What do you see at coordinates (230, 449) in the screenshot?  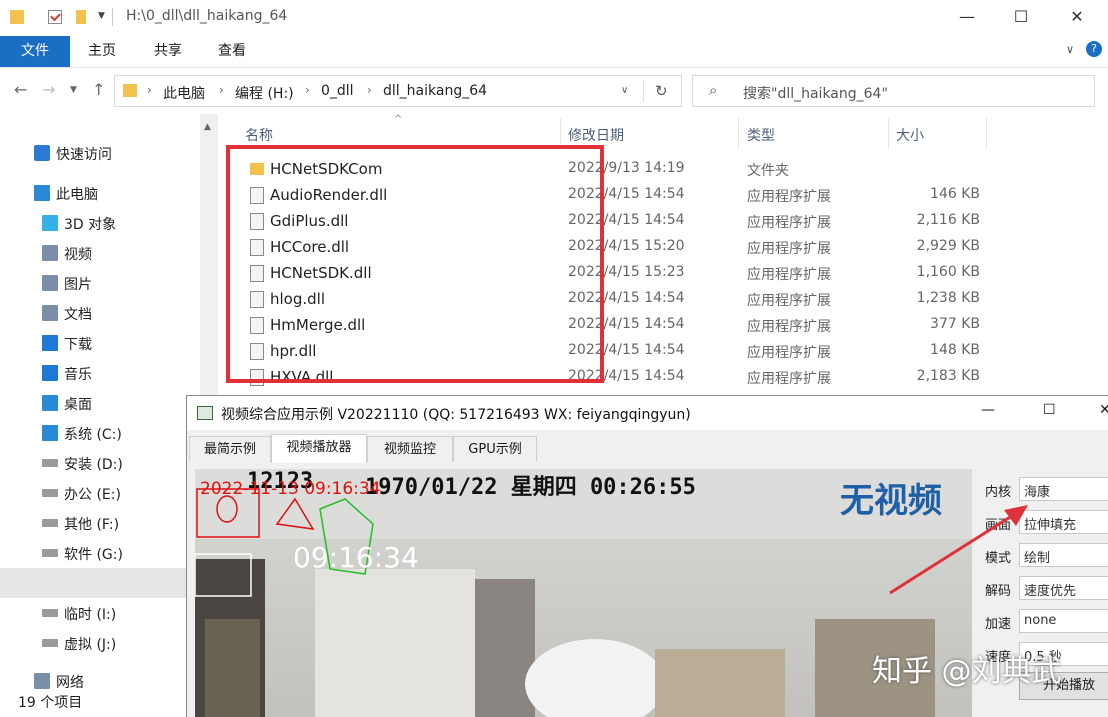 I see `tab-simple-example: 最简示例` at bounding box center [230, 449].